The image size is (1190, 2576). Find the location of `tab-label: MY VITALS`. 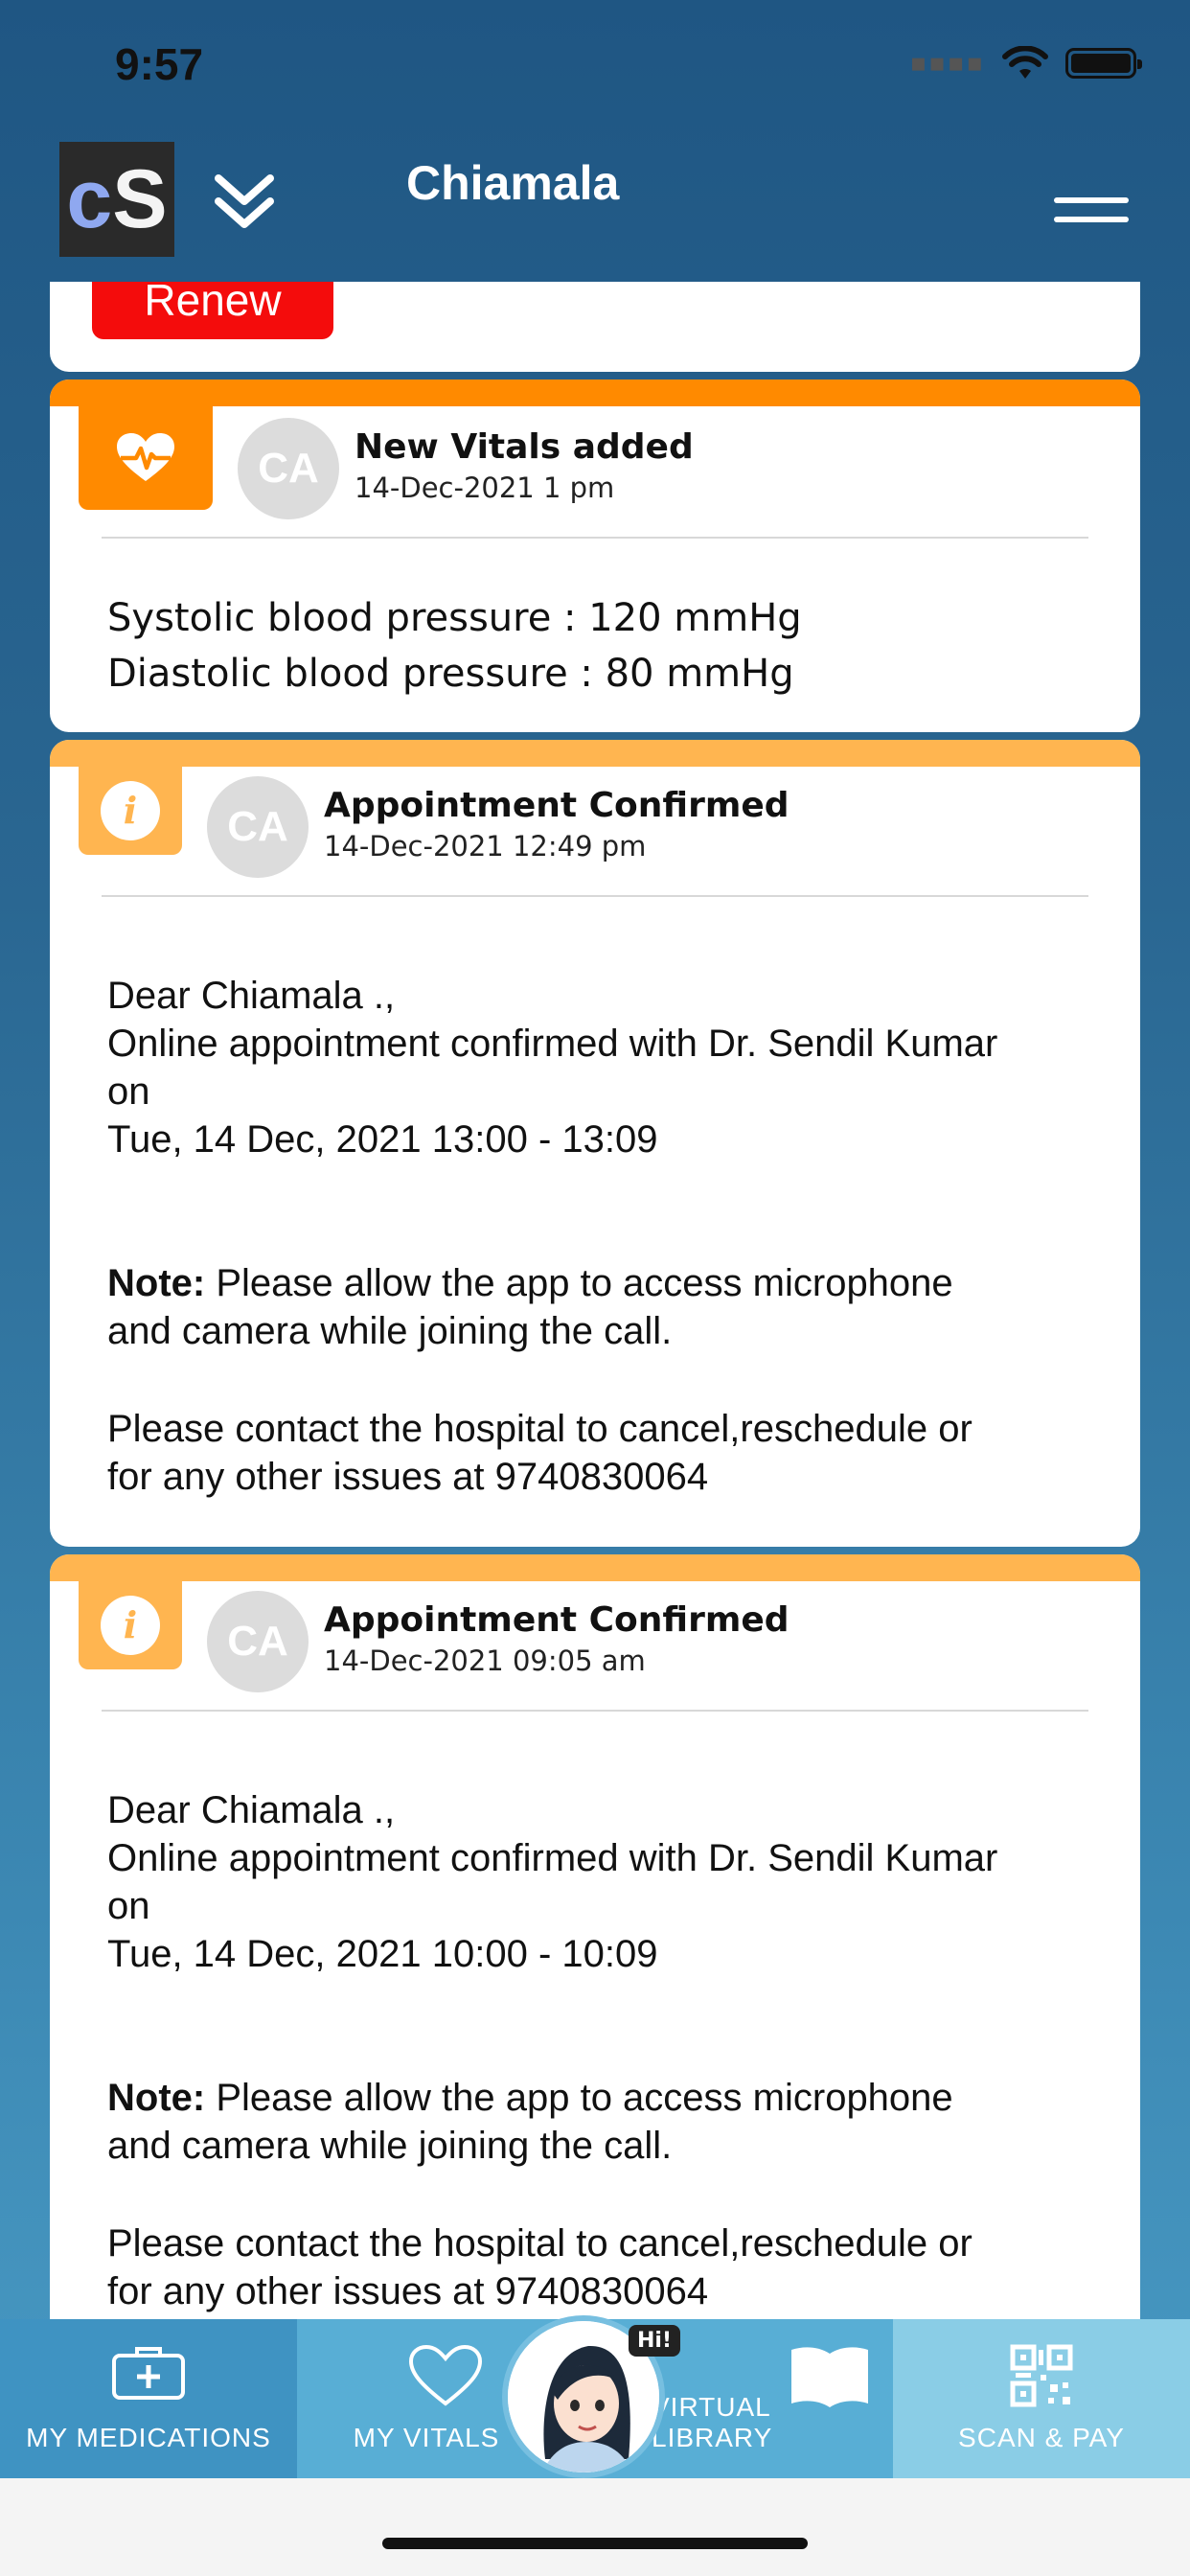

tab-label: MY VITALS is located at coordinates (427, 2437).